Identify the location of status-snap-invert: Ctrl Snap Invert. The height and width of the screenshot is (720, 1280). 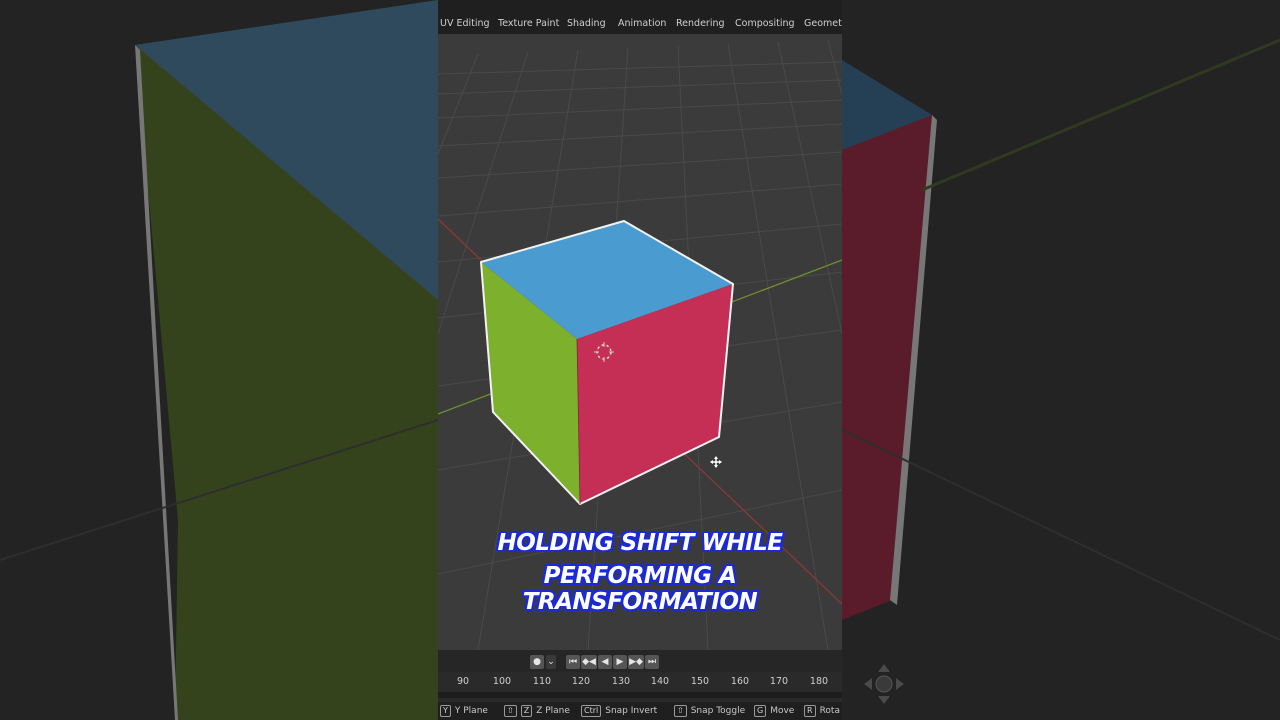
(619, 711).